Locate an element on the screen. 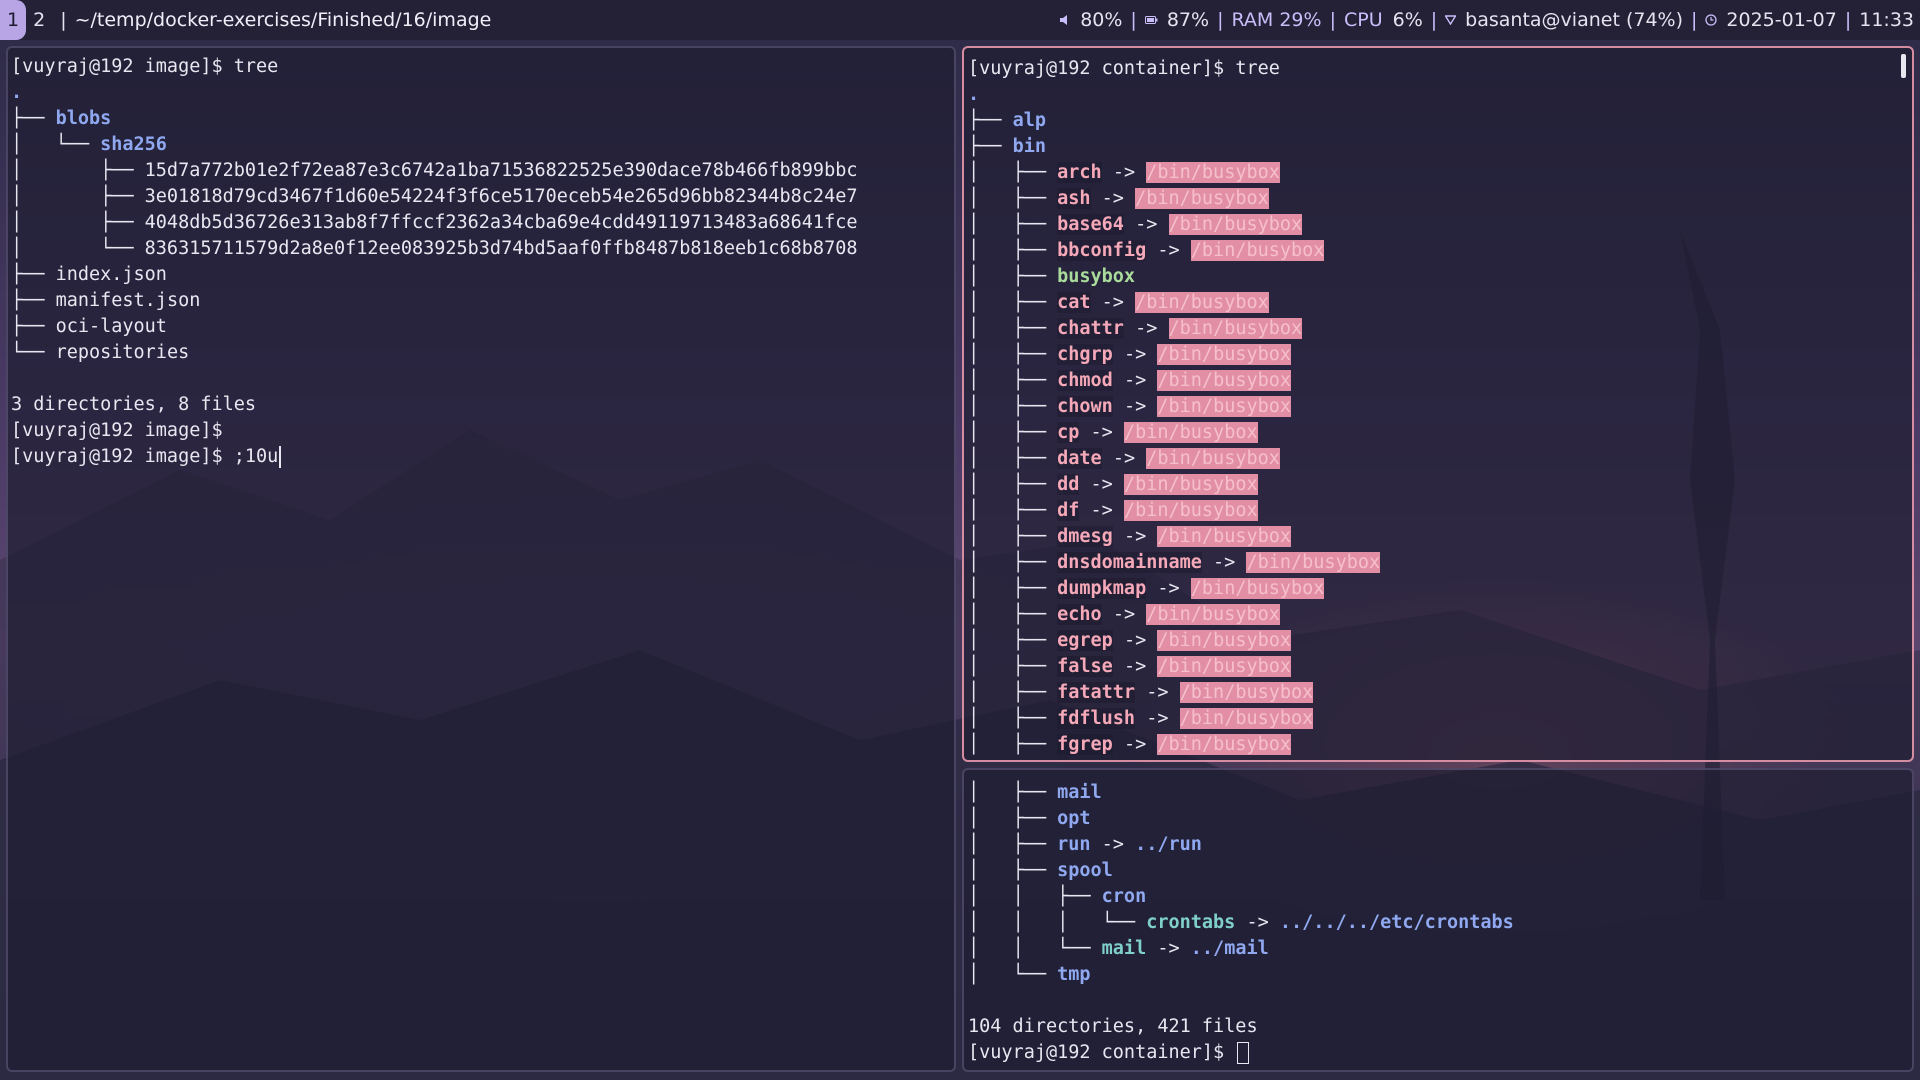 This screenshot has height=1080, width=1920. tree-line: │ ├── cp -> /bin/busybox is located at coordinates (1113, 432).